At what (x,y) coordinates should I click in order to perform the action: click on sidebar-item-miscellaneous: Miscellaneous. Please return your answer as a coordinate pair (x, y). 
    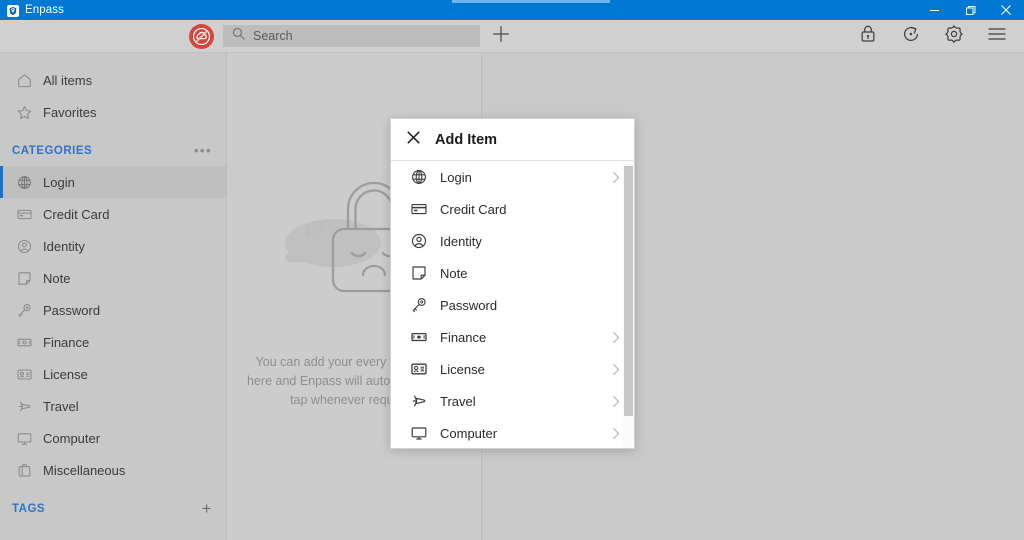
    Looking at the image, I should click on (113, 470).